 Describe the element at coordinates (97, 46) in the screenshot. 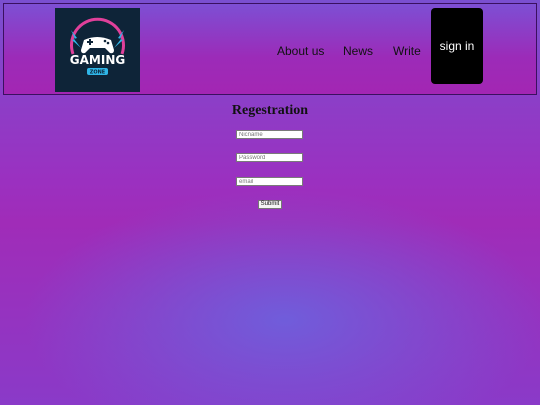

I see `gamepad-icon: GAMING ZONE` at that location.